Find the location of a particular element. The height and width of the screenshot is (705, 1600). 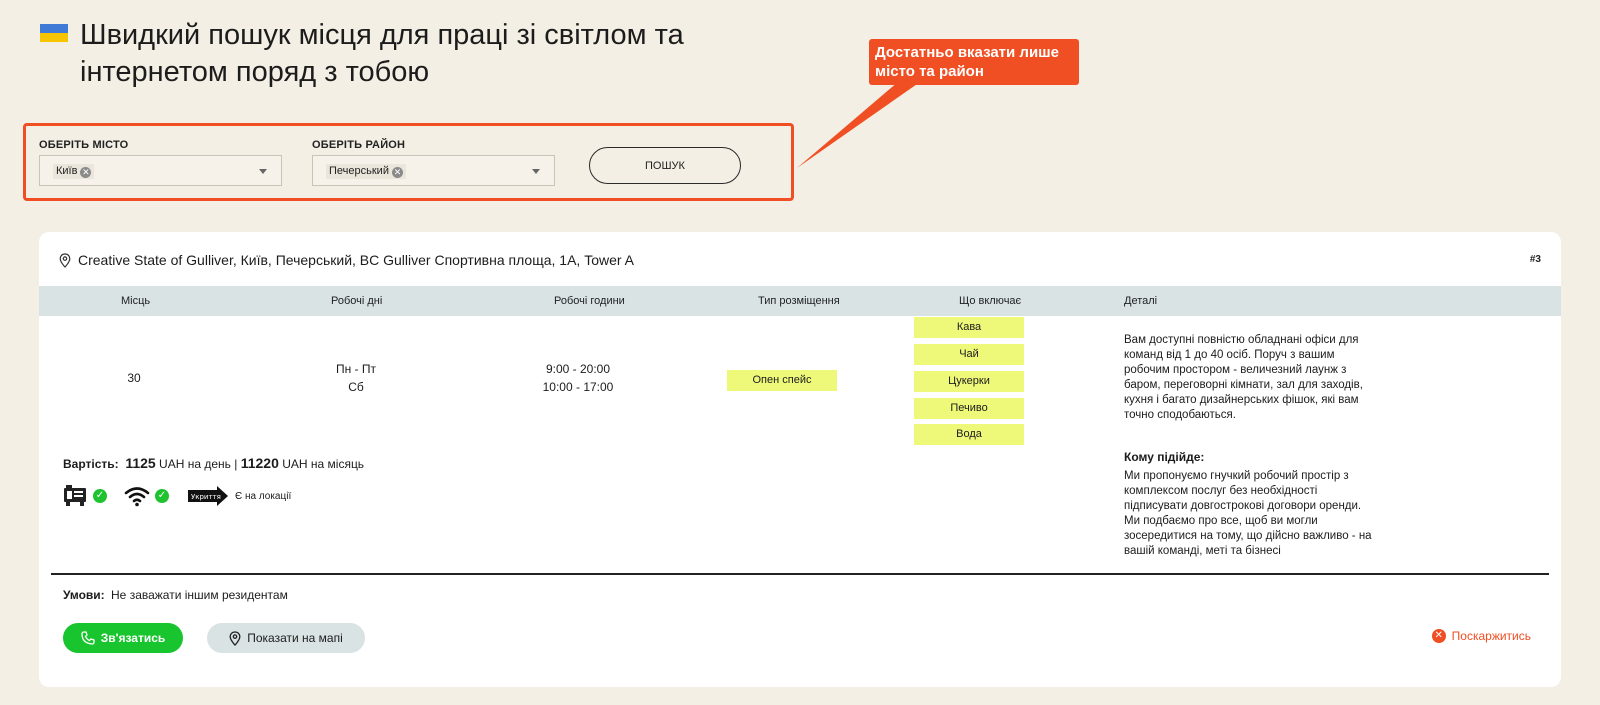

city-chip: Київ ✕ is located at coordinates (74, 171).